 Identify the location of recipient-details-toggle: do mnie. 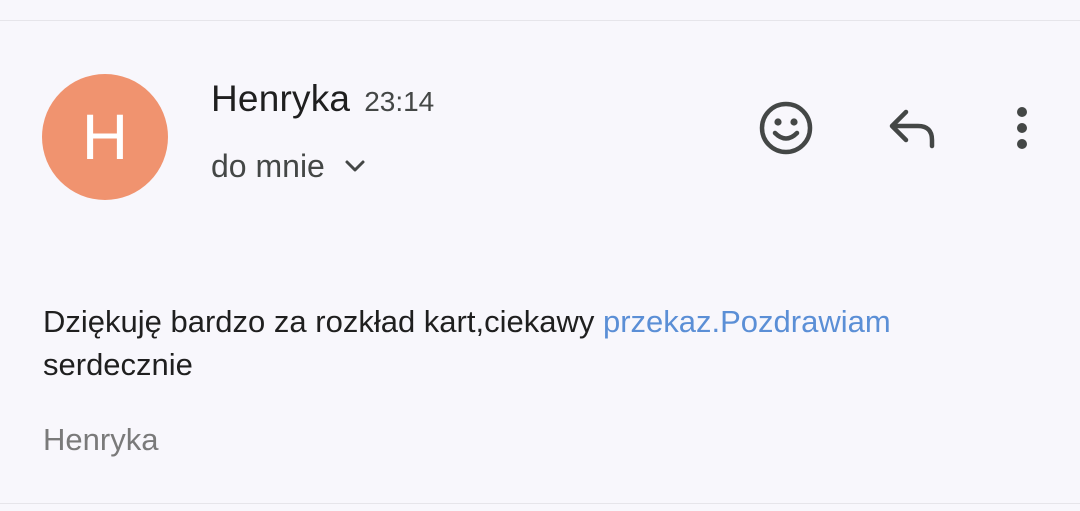
(290, 166).